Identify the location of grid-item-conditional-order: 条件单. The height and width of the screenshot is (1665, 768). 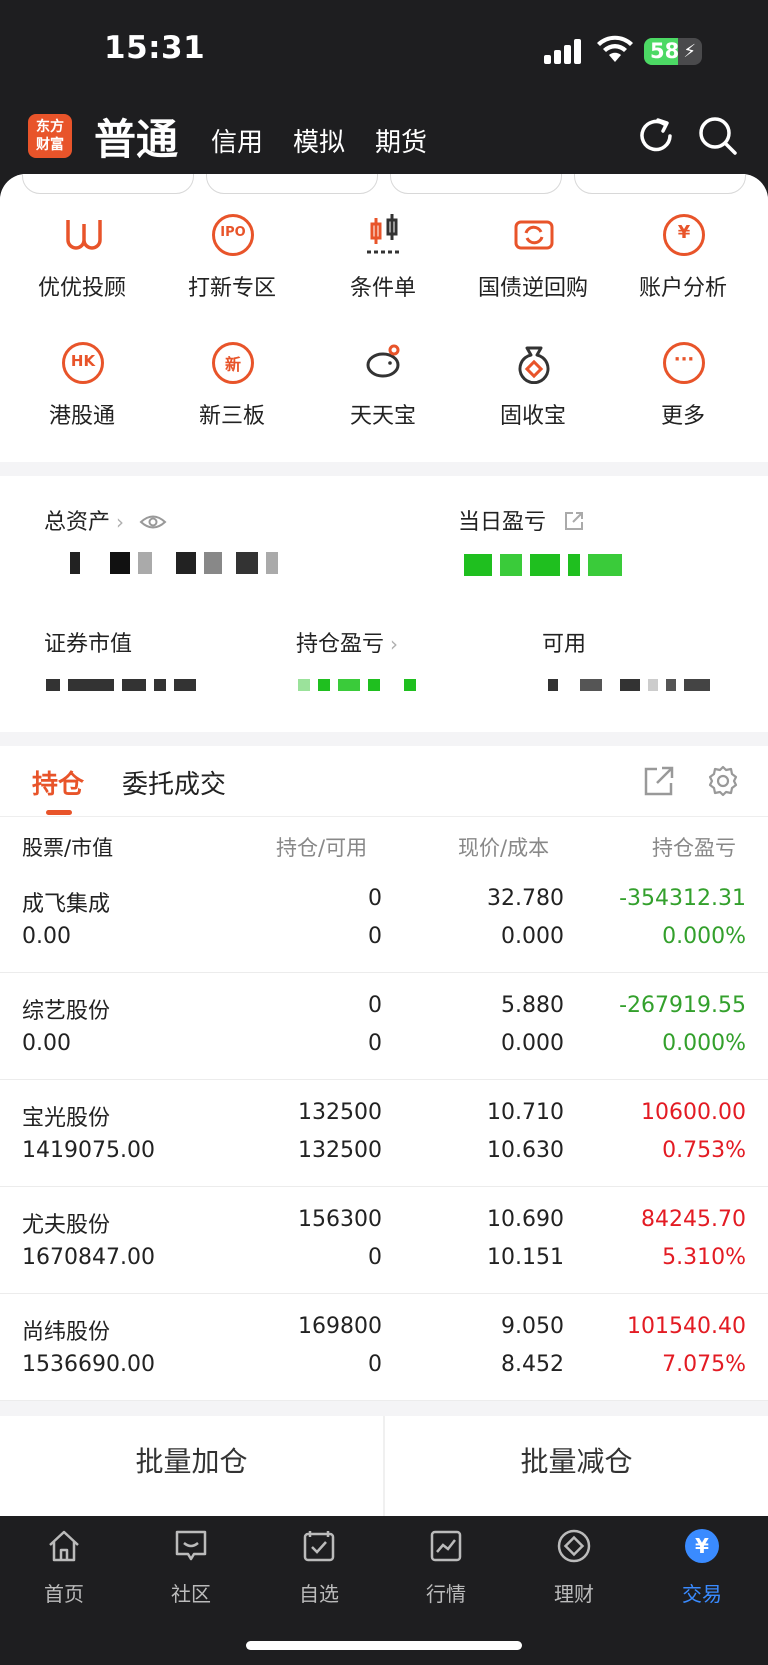
(383, 274).